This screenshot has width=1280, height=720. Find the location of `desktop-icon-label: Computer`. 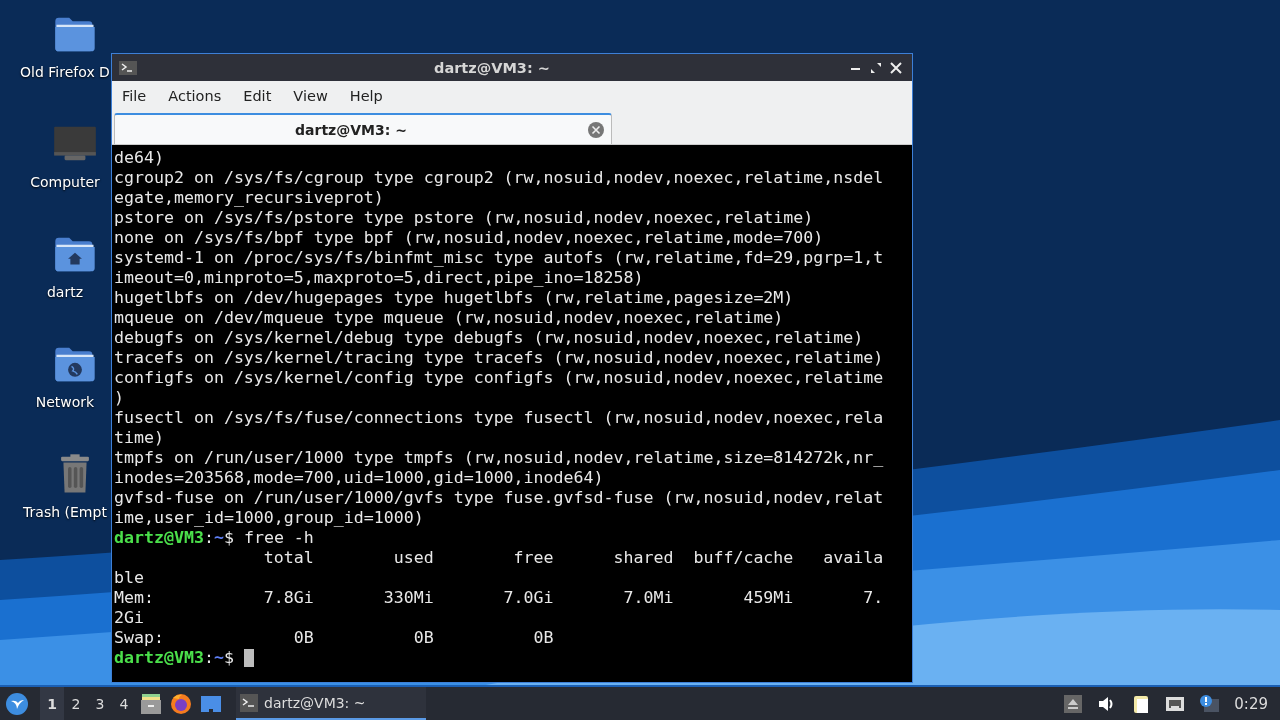

desktop-icon-label: Computer is located at coordinates (65, 182).